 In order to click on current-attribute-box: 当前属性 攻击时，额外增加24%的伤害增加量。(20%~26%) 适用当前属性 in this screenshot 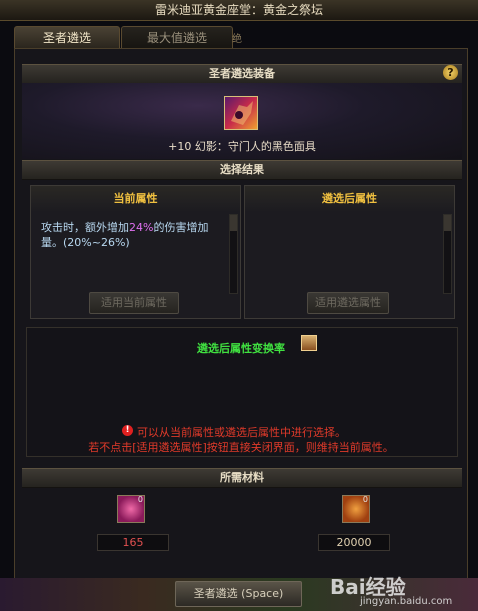, I will do `click(135, 252)`.